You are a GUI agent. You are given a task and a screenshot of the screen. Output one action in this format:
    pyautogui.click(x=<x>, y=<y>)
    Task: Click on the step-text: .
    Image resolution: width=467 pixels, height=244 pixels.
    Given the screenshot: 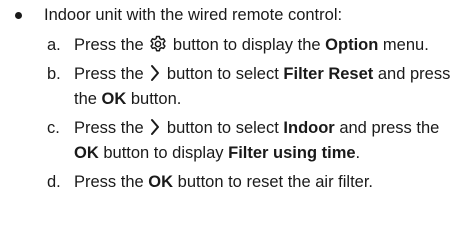 What is the action you would take?
    pyautogui.click(x=358, y=153)
    